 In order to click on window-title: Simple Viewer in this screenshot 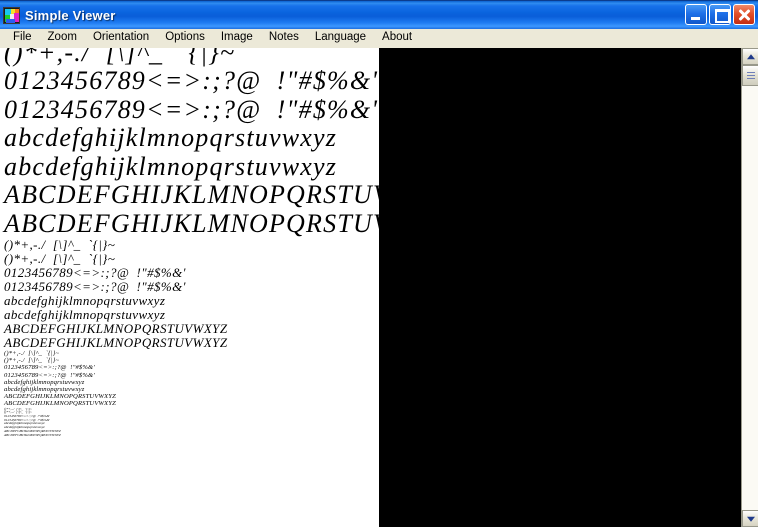, I will do `click(70, 15)`.